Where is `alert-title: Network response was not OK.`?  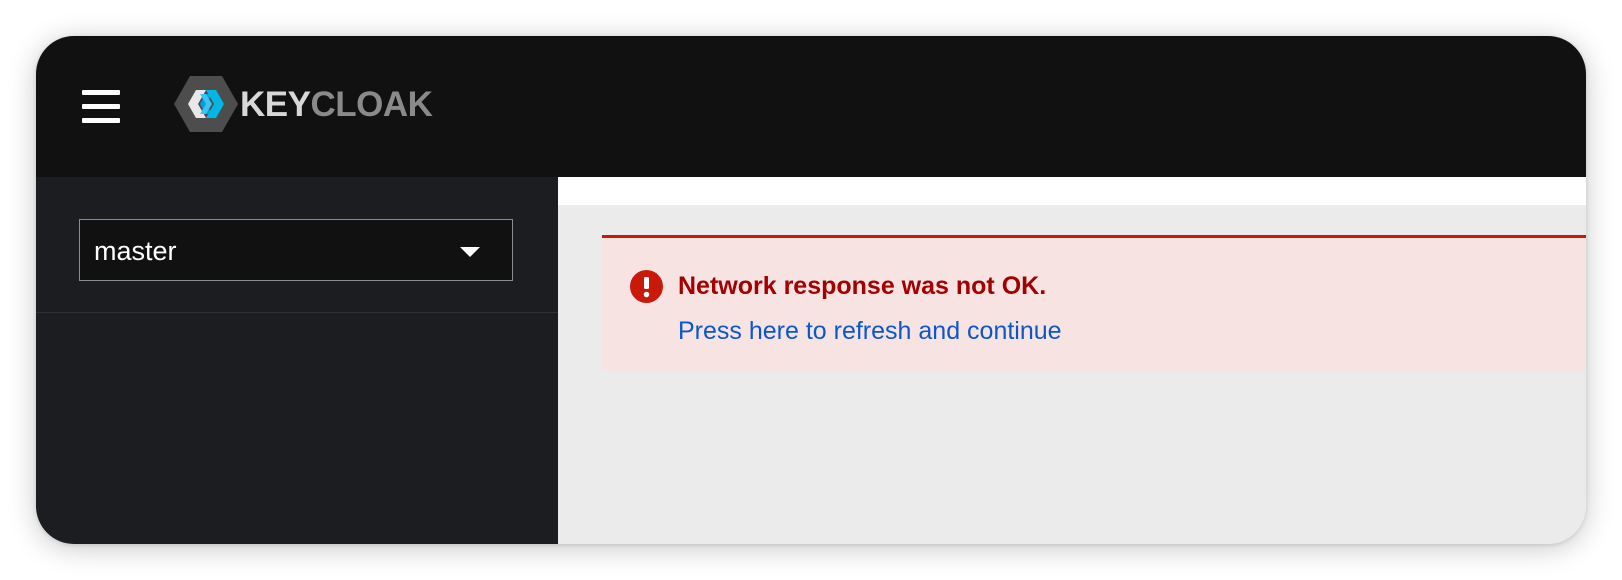 alert-title: Network response was not OK. is located at coordinates (862, 286).